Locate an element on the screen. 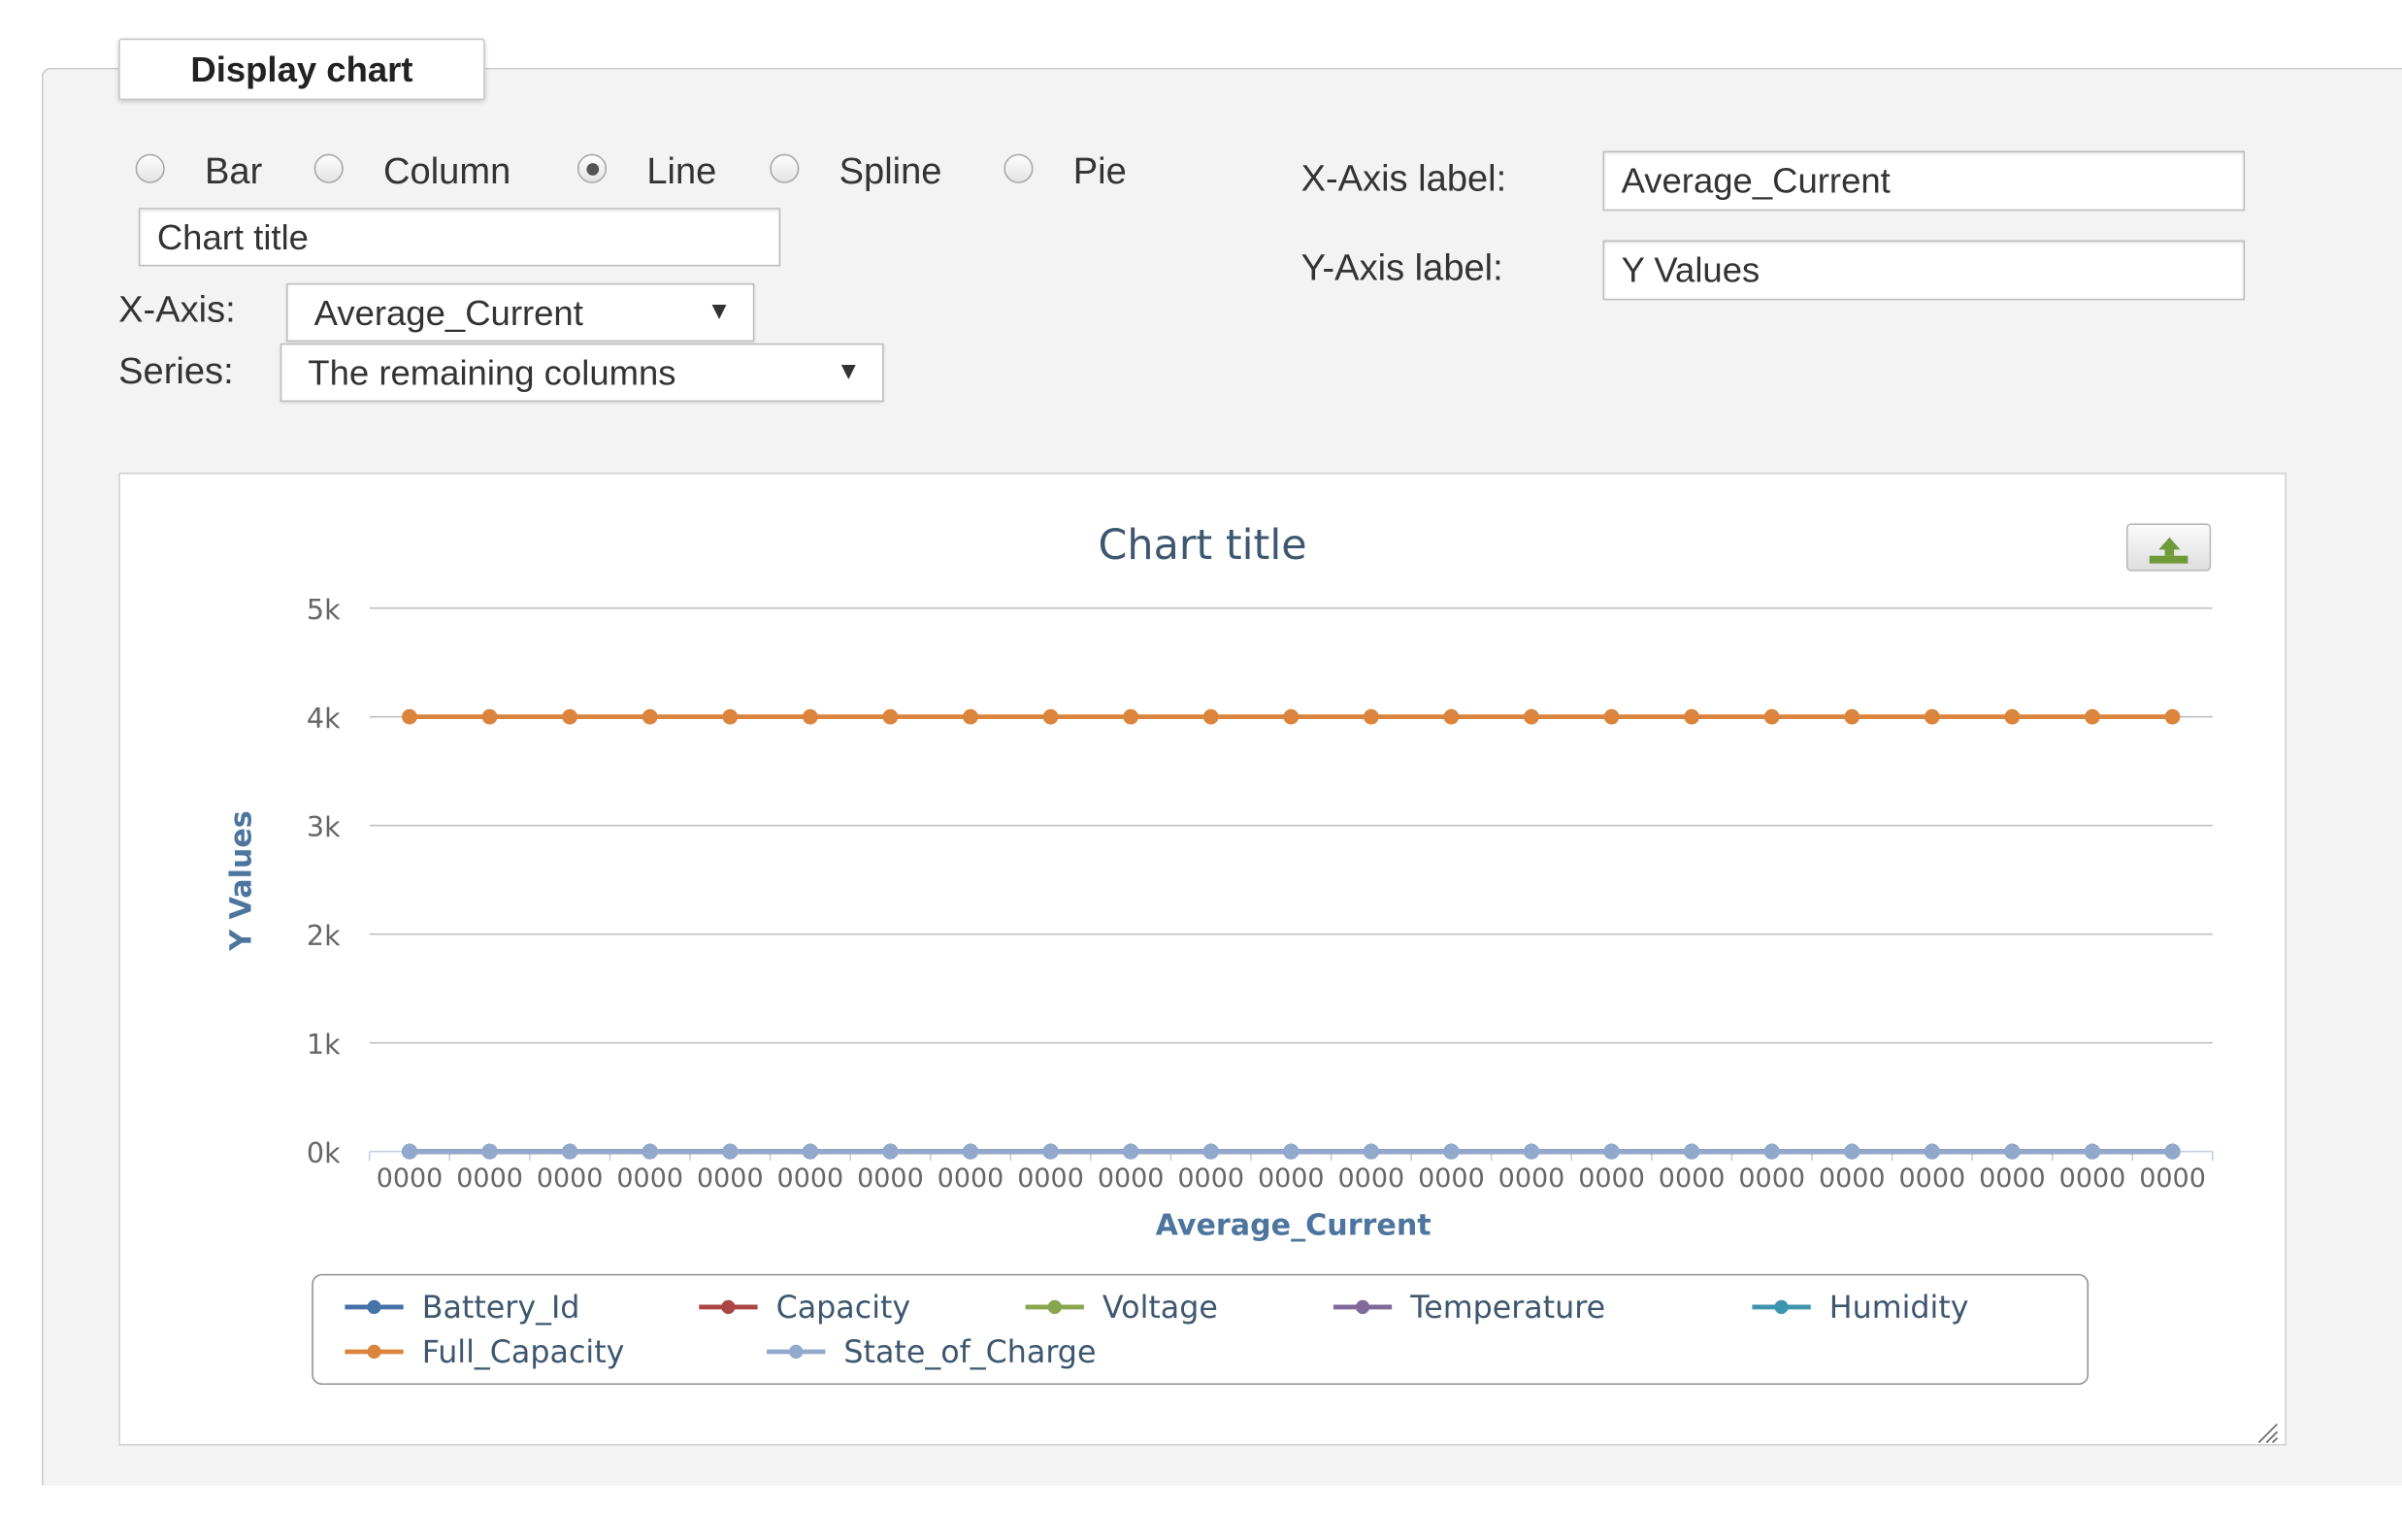 This screenshot has height=1540, width=2402. download-icon is located at coordinates (2168, 550).